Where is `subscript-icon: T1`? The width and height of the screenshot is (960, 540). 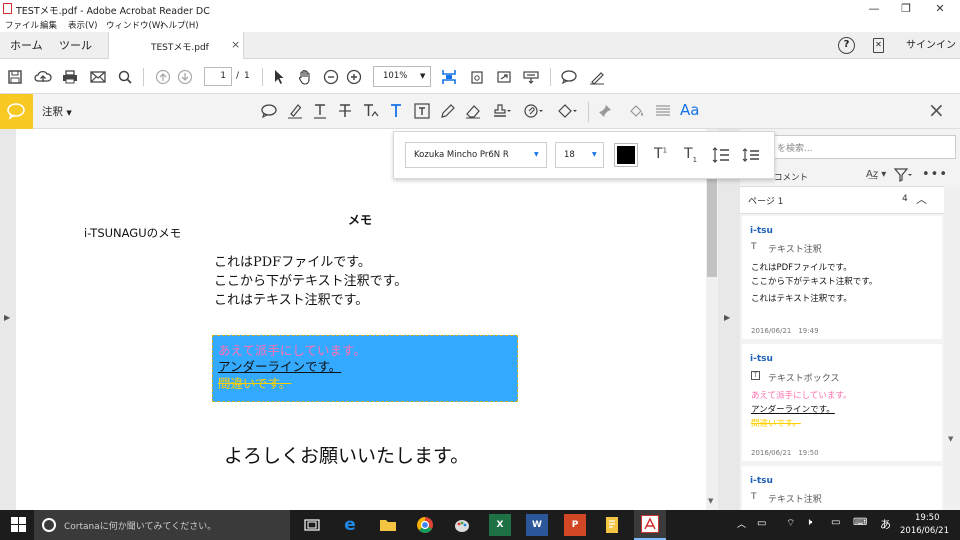 subscript-icon: T1 is located at coordinates (690, 155).